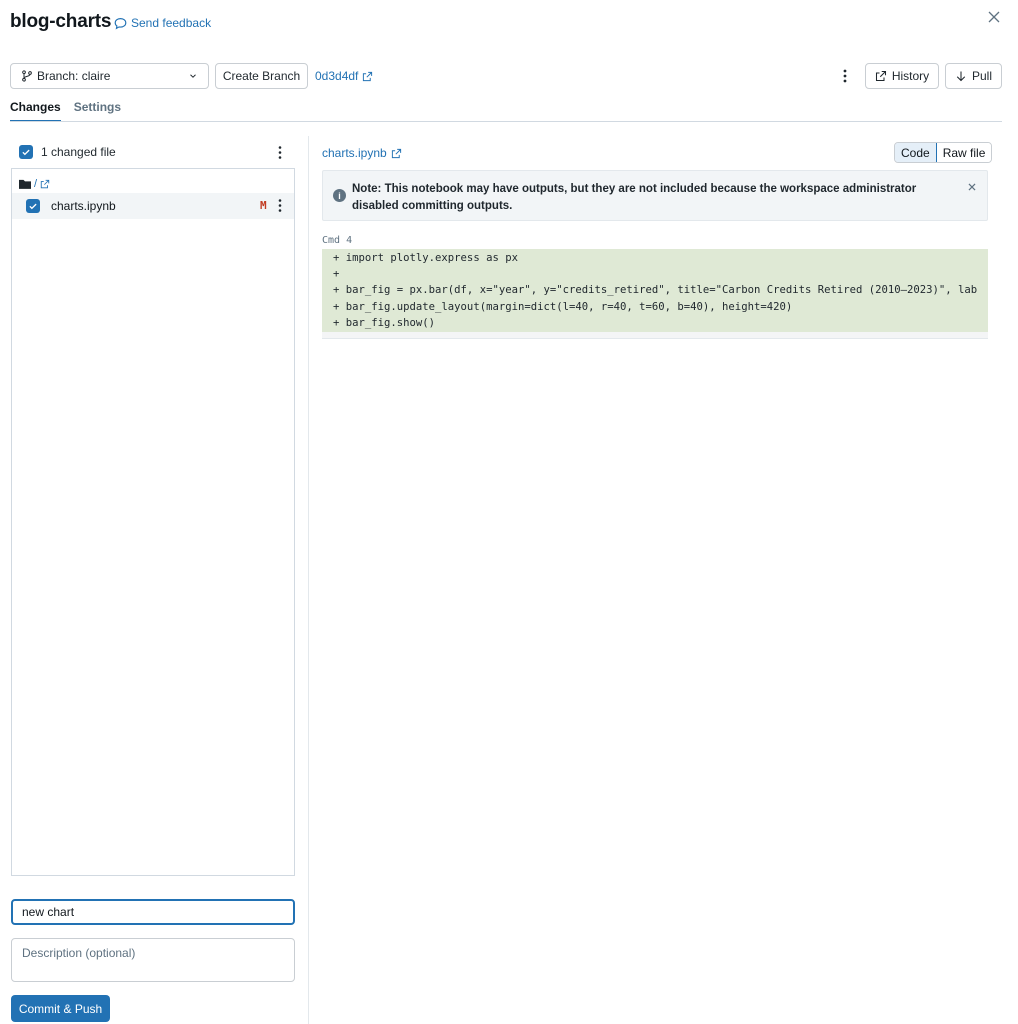 The height and width of the screenshot is (1024, 1018). What do you see at coordinates (910, 76) in the screenshot?
I see `history-label: History` at bounding box center [910, 76].